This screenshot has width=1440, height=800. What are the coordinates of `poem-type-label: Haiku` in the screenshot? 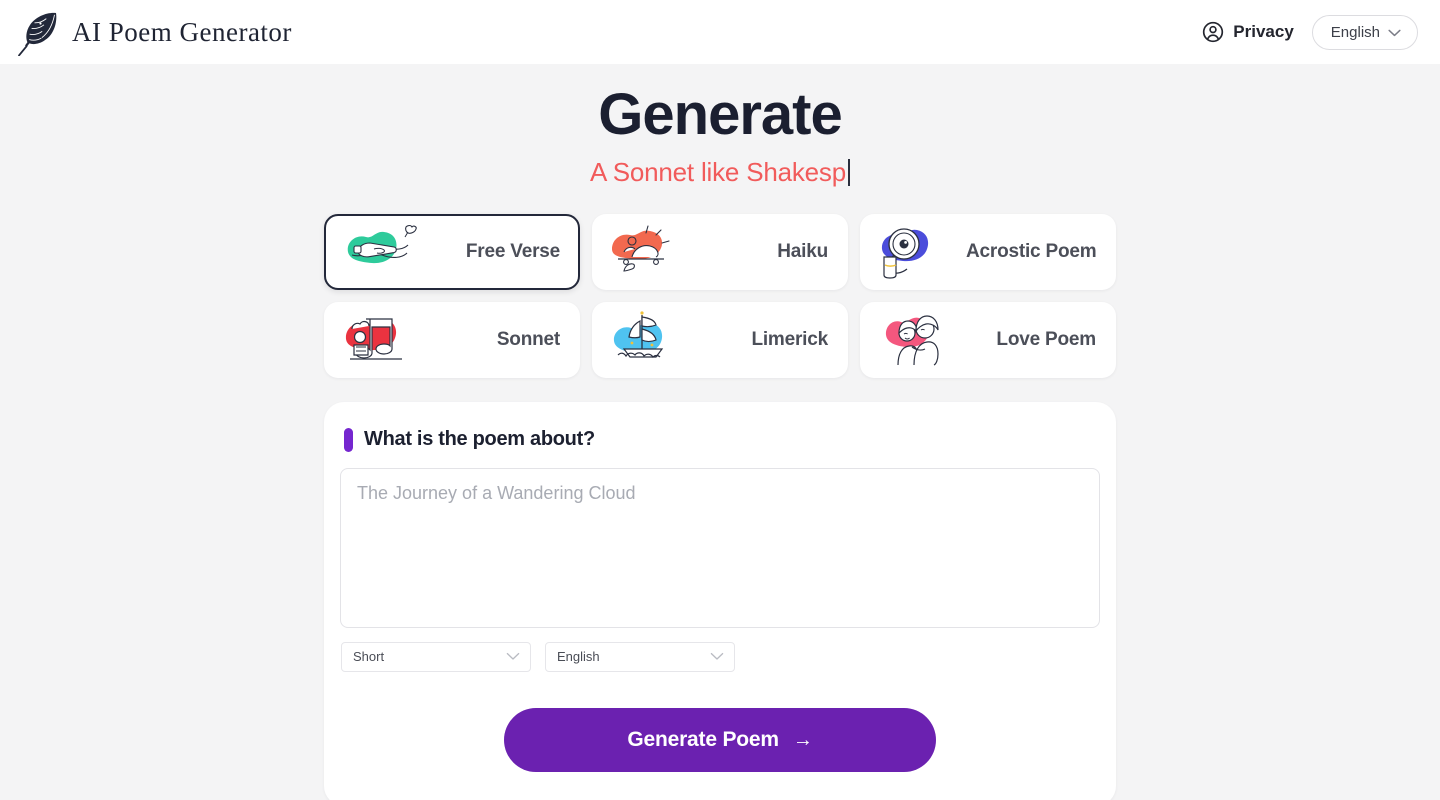 It's located at (802, 251).